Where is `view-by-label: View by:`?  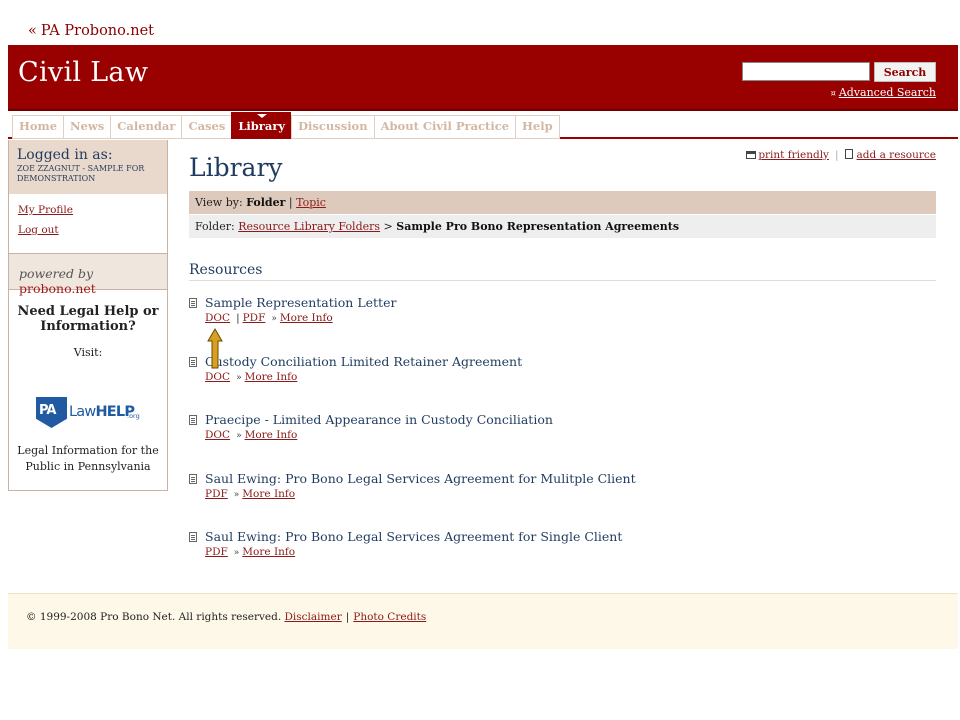
view-by-label: View by: is located at coordinates (219, 202).